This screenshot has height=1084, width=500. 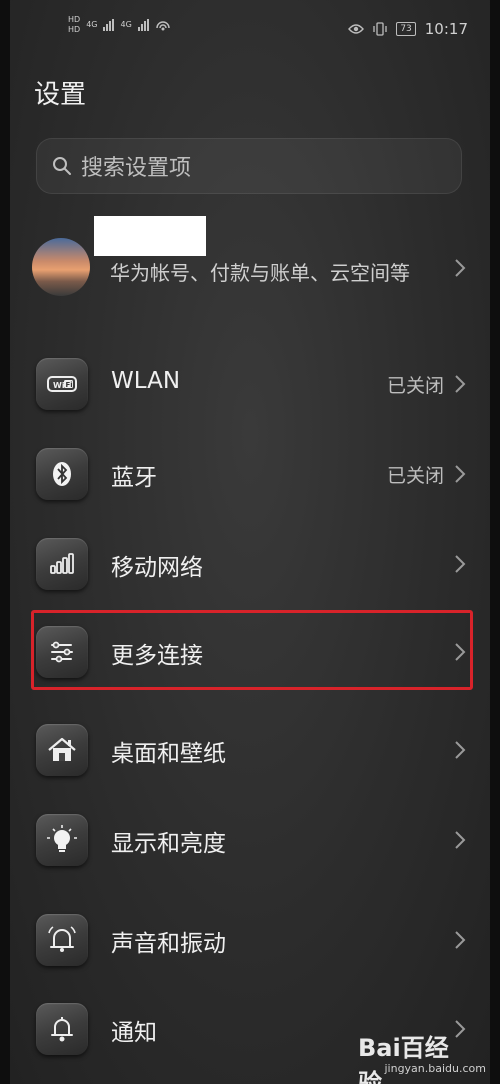 What do you see at coordinates (62, 750) in the screenshot?
I see `home-icon` at bounding box center [62, 750].